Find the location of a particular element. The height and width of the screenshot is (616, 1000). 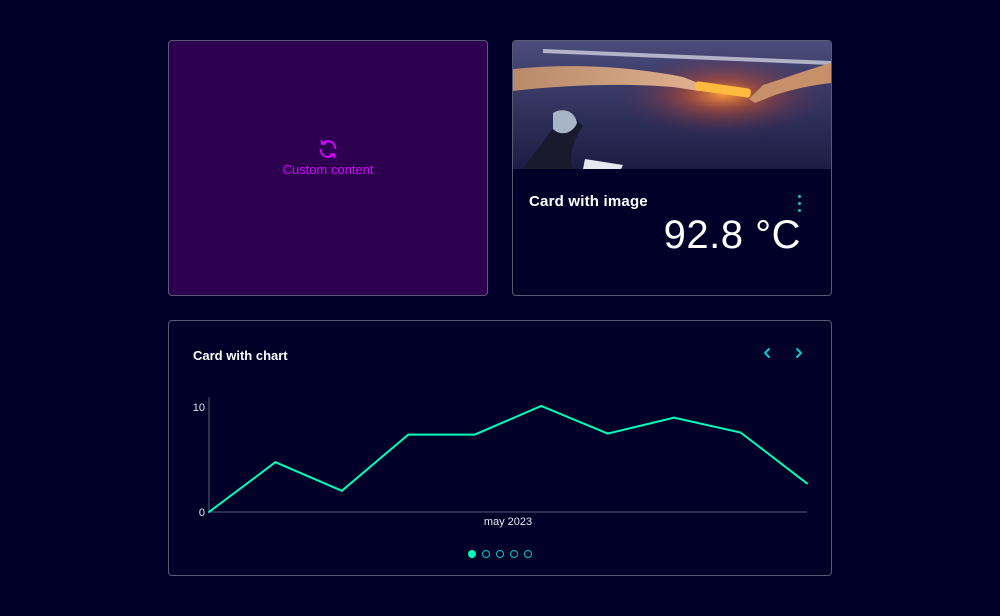

image-card: Card with image 92.8 °C is located at coordinates (672, 168).